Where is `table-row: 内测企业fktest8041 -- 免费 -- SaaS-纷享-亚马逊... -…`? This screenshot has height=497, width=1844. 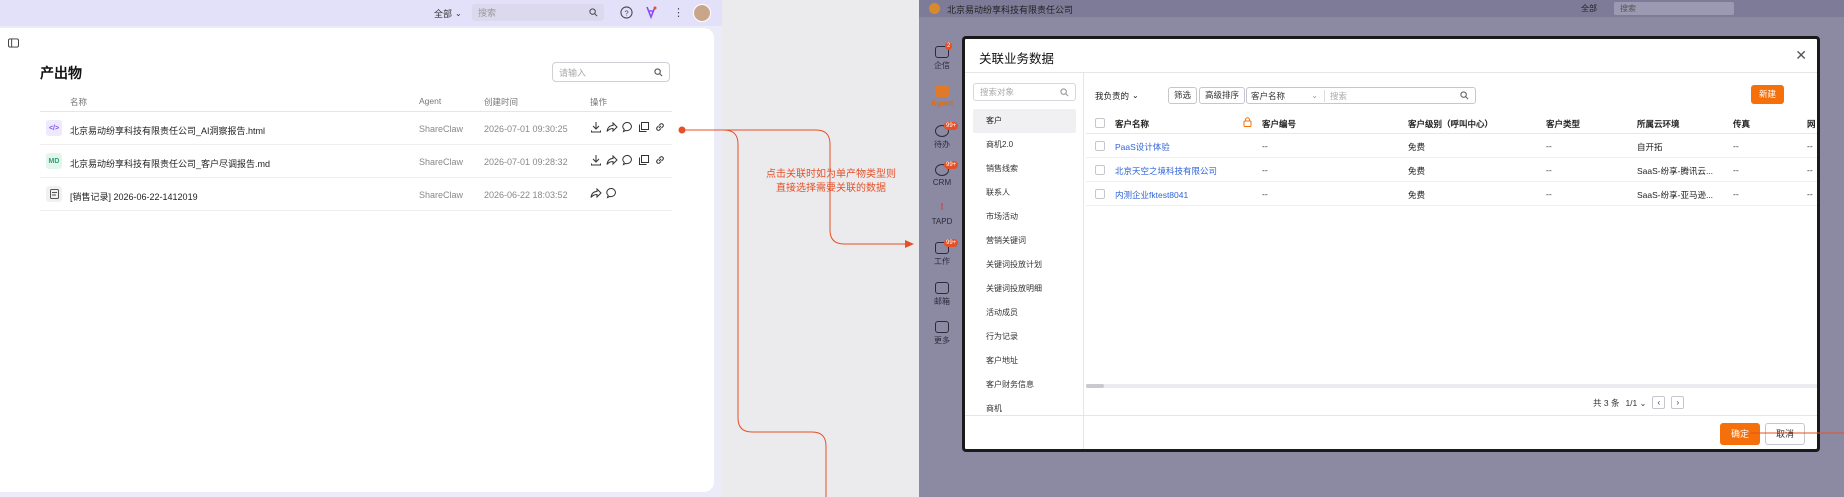
table-row: 内测企业fktest8041 -- 免费 -- SaaS-纷享-亚马逊... -… is located at coordinates (1451, 194).